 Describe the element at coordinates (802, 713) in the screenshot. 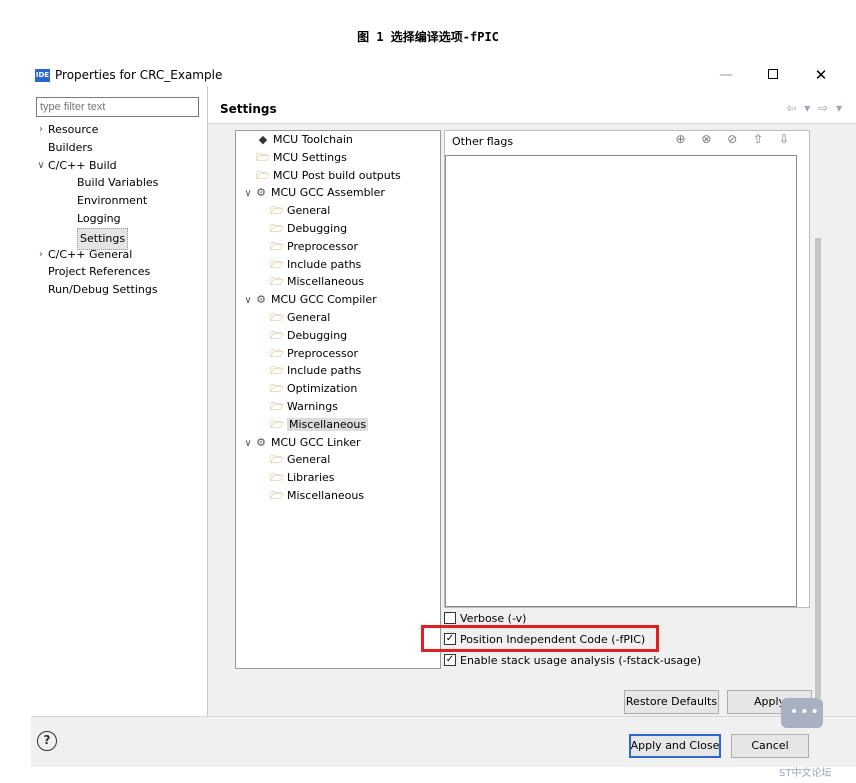

I see `chat-bubble-icon: •••` at that location.